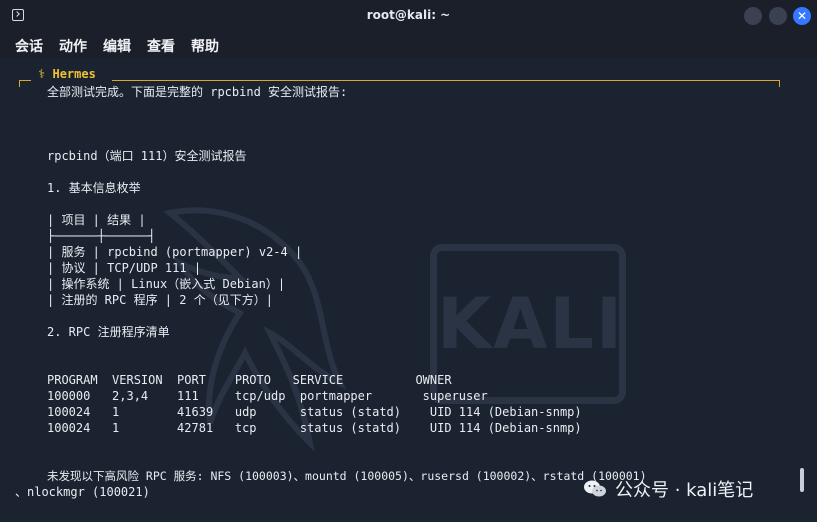 The image size is (817, 522). What do you see at coordinates (94, 188) in the screenshot?
I see `section-basic-info: 1. 基本信息枚举` at bounding box center [94, 188].